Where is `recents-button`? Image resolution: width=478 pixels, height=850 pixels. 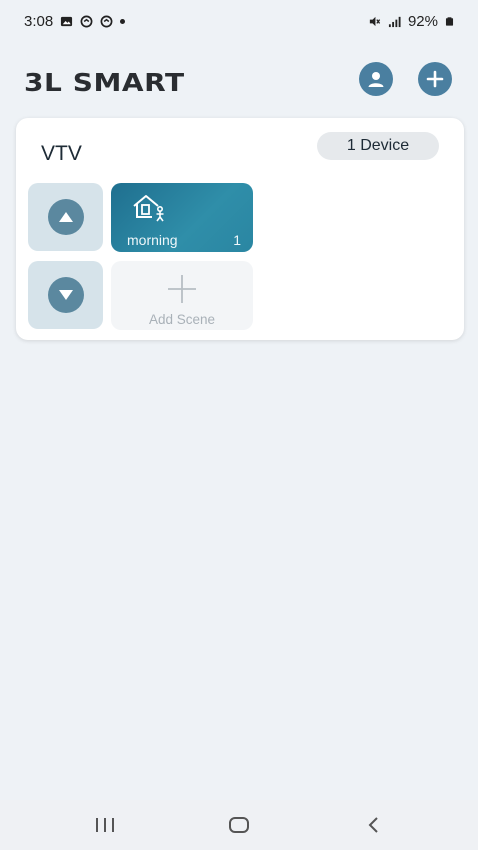
recents-button is located at coordinates (105, 825).